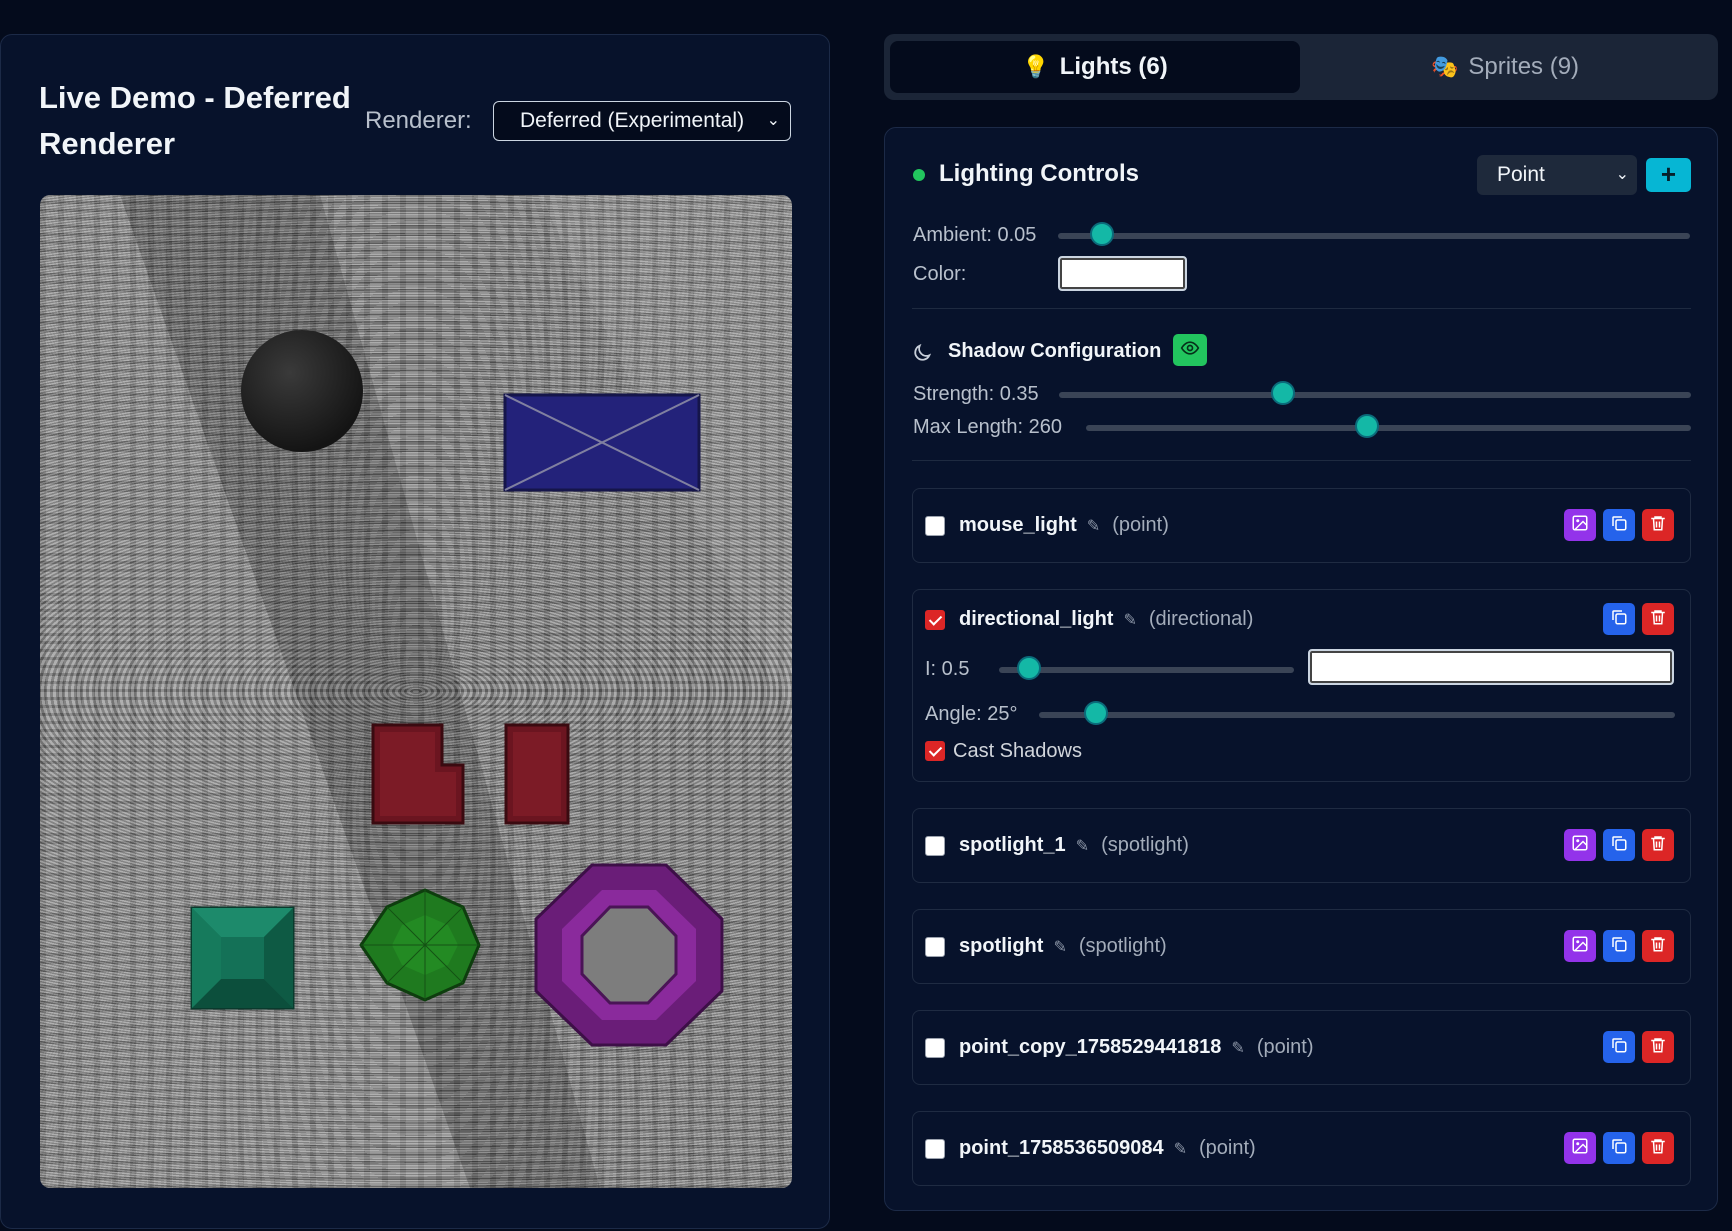 This screenshot has width=1732, height=1231. I want to click on color-label: Color:, so click(940, 274).